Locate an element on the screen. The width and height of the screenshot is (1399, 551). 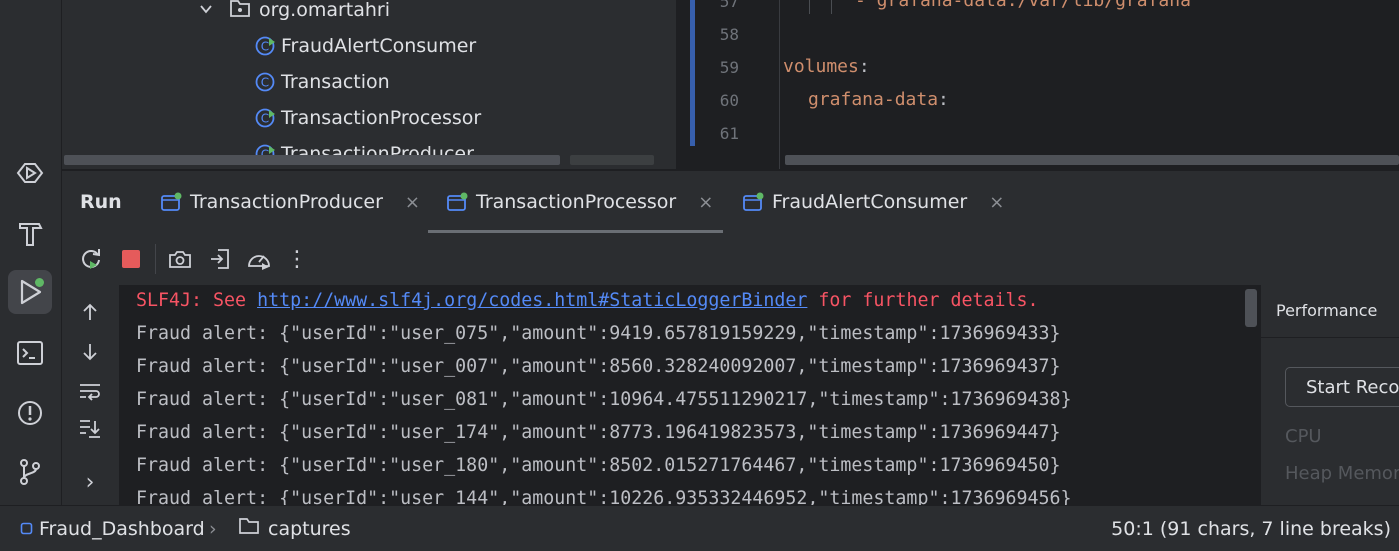
terminal-tool-button is located at coordinates (30, 353).